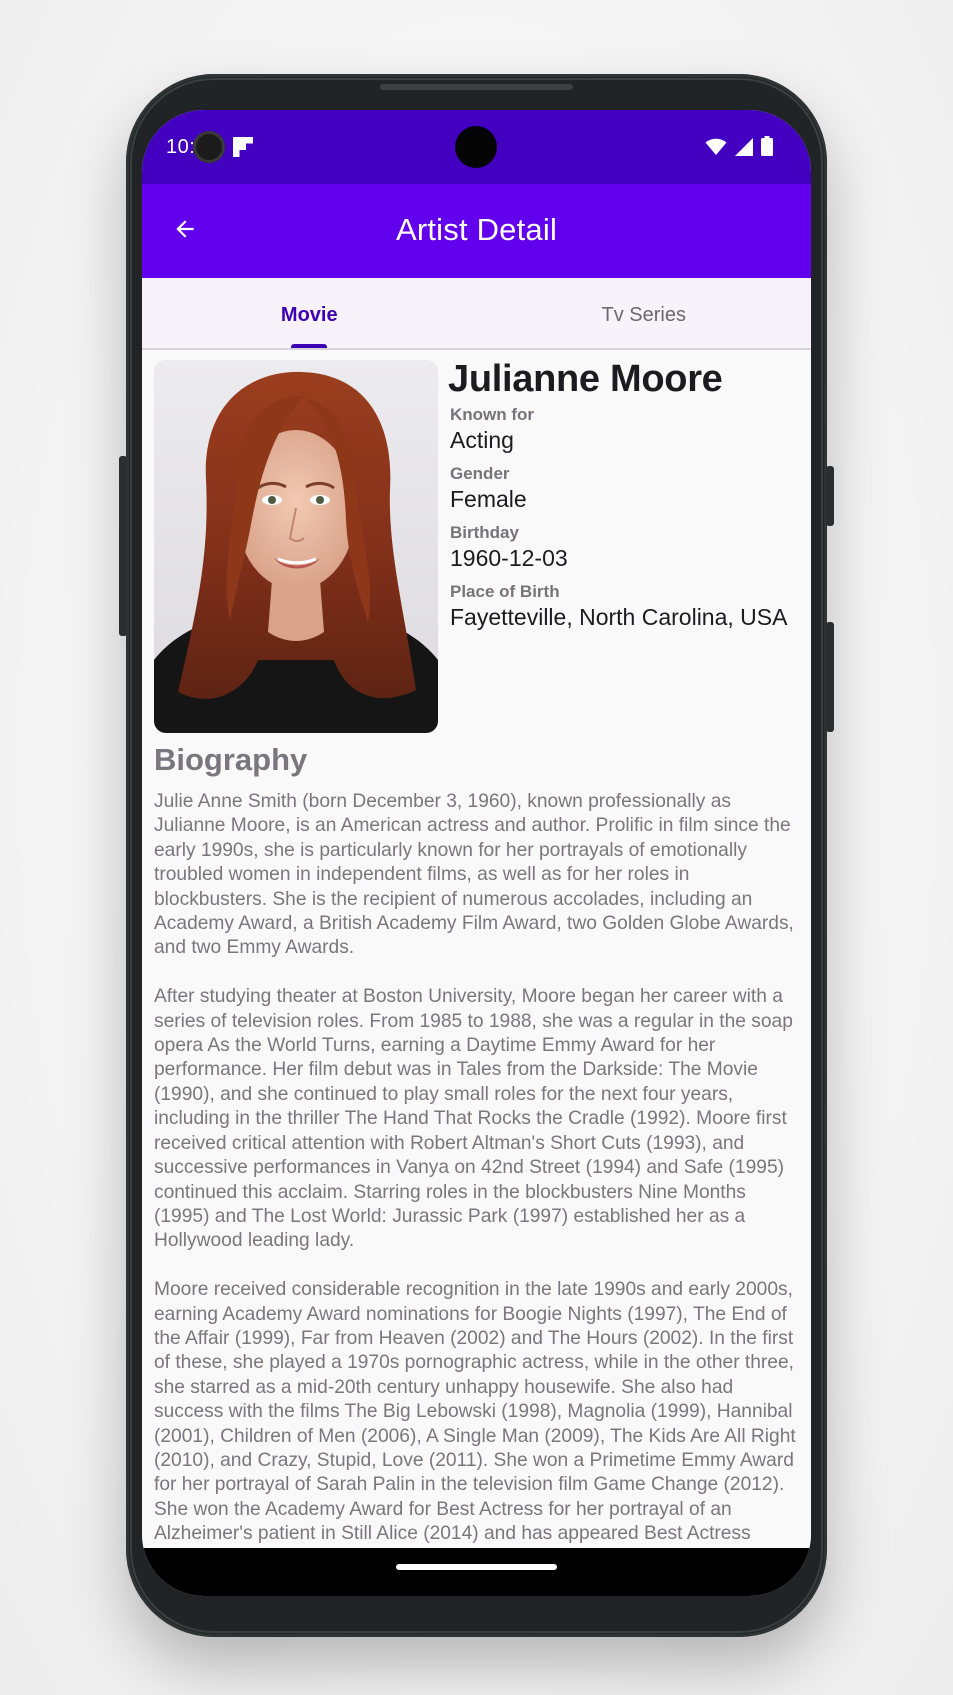 The image size is (953, 1695). I want to click on system-navigation-bar, so click(476, 1572).